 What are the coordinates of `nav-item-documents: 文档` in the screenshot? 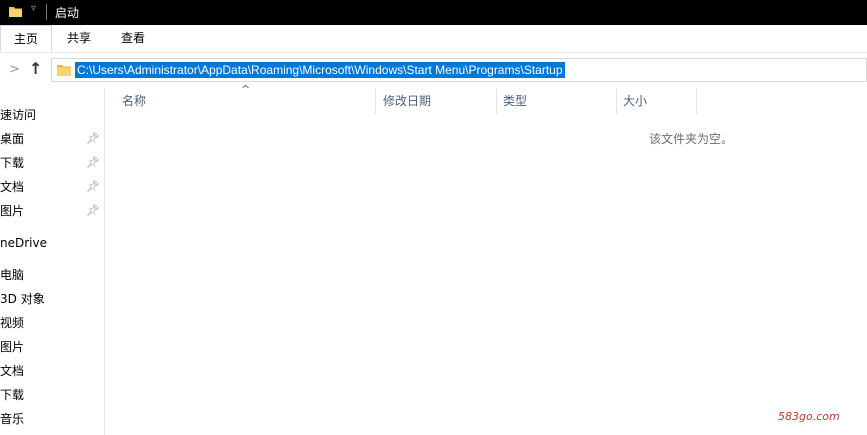 It's located at (12, 187).